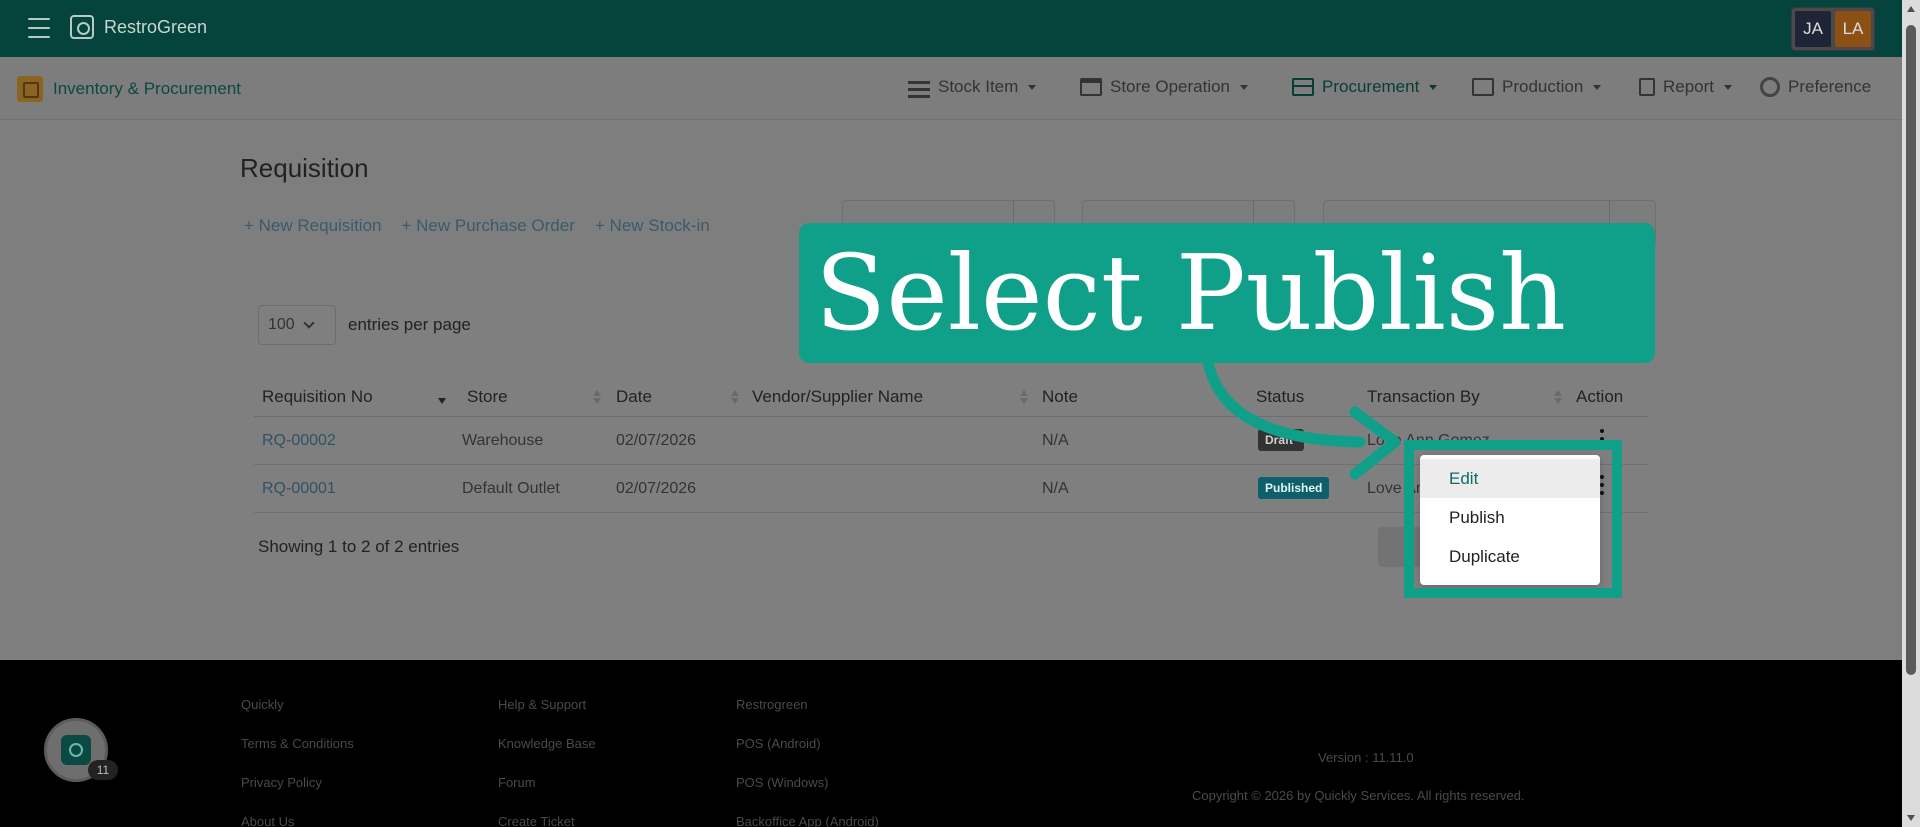 The height and width of the screenshot is (827, 1920). I want to click on top-navbar: RestroGreen JA LA, so click(951, 28).